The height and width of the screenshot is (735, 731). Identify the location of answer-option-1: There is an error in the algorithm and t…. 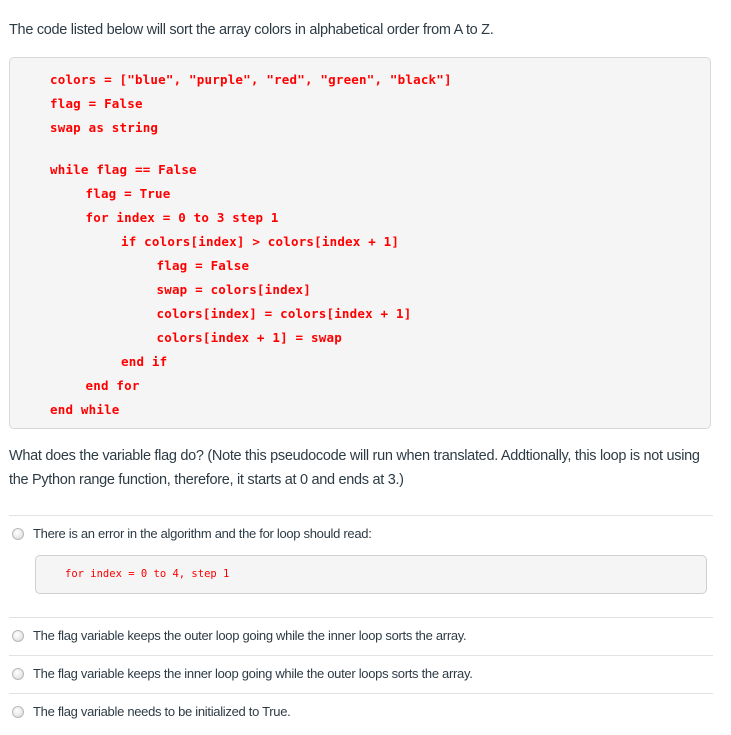
(192, 533).